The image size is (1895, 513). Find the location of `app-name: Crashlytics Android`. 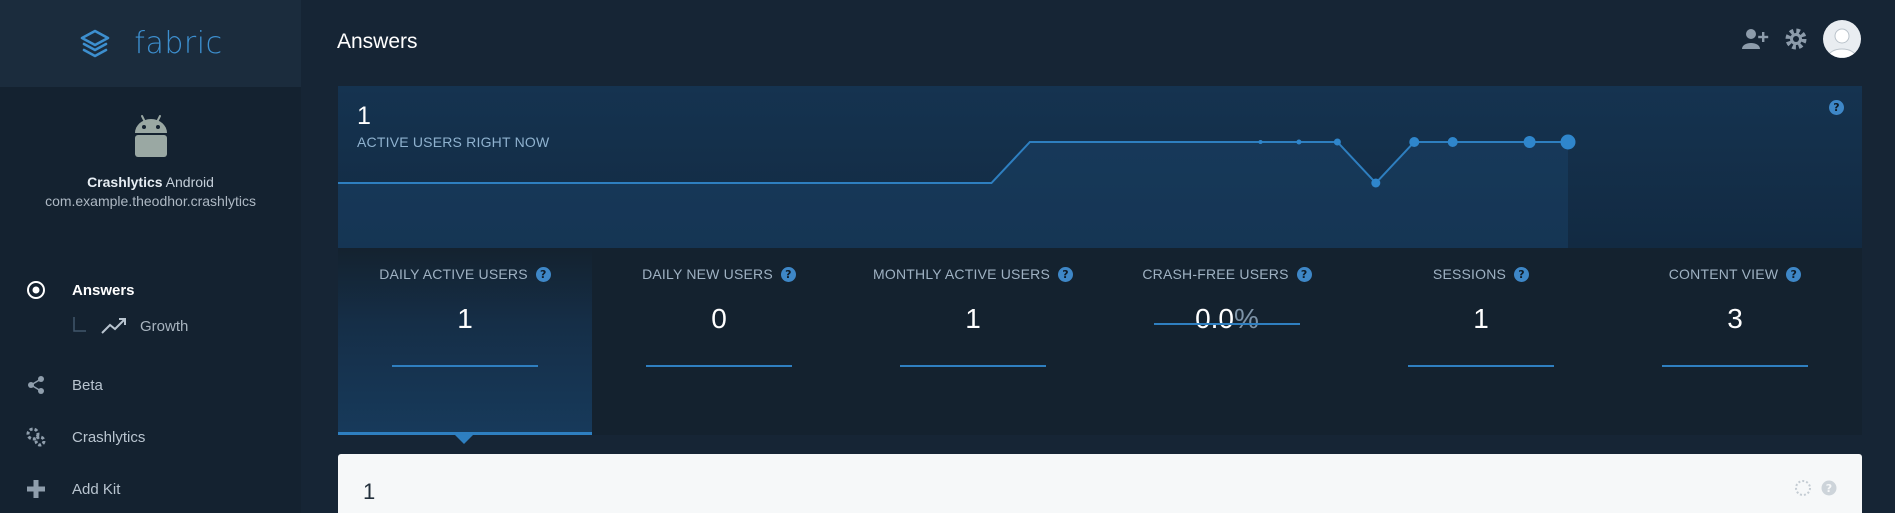

app-name: Crashlytics Android is located at coordinates (150, 182).